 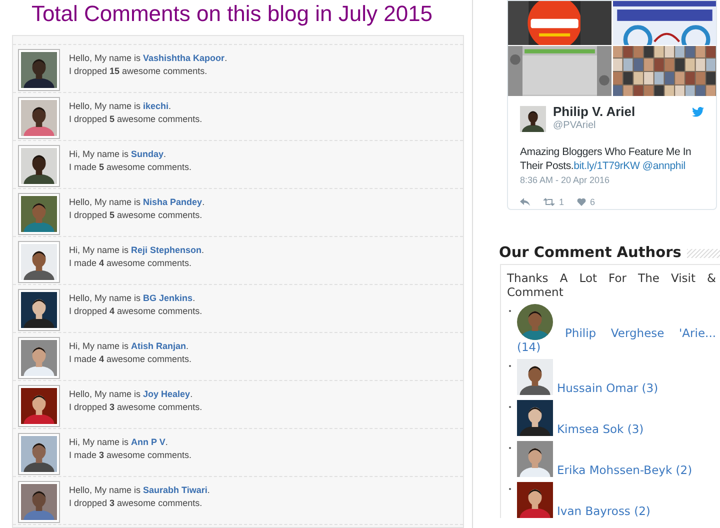 I want to click on greeting-text: Hello, My name is Nisha Pandey., so click(x=137, y=202).